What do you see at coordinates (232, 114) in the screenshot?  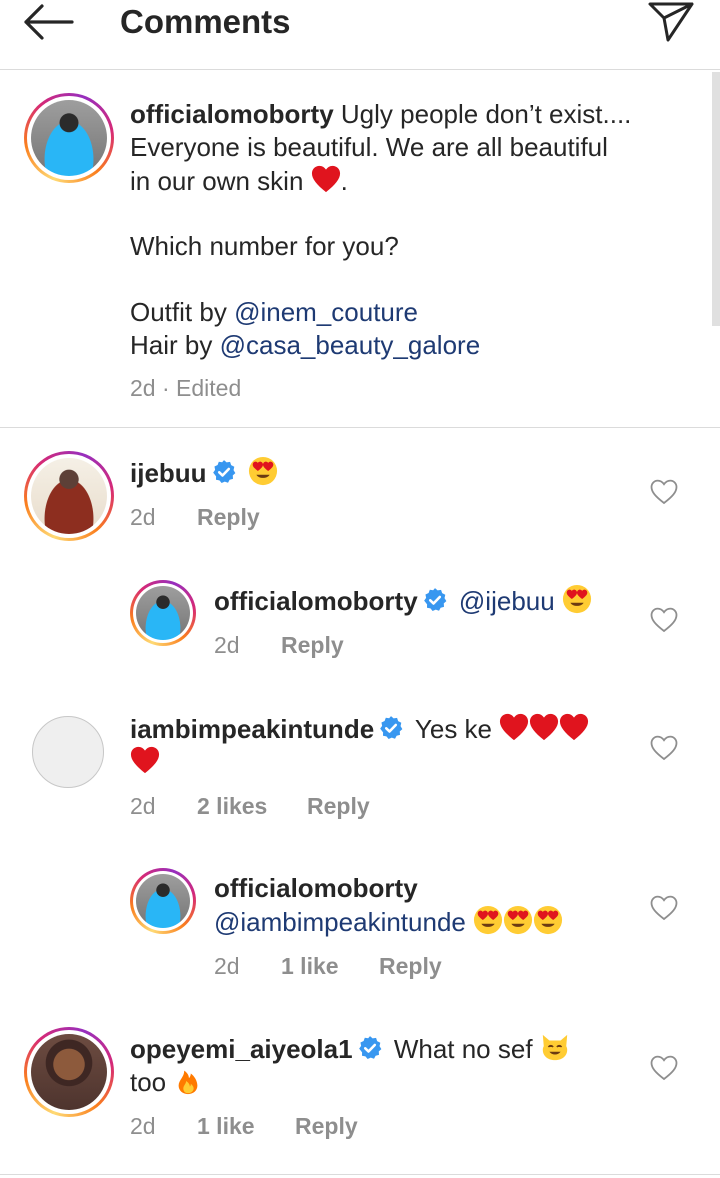 I see `caption-username: officialomoborty` at bounding box center [232, 114].